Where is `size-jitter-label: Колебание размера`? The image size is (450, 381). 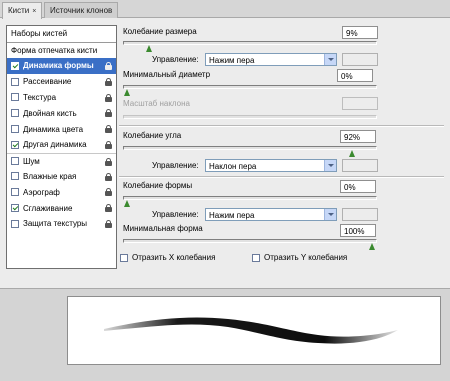
size-jitter-label: Колебание размера is located at coordinates (160, 31).